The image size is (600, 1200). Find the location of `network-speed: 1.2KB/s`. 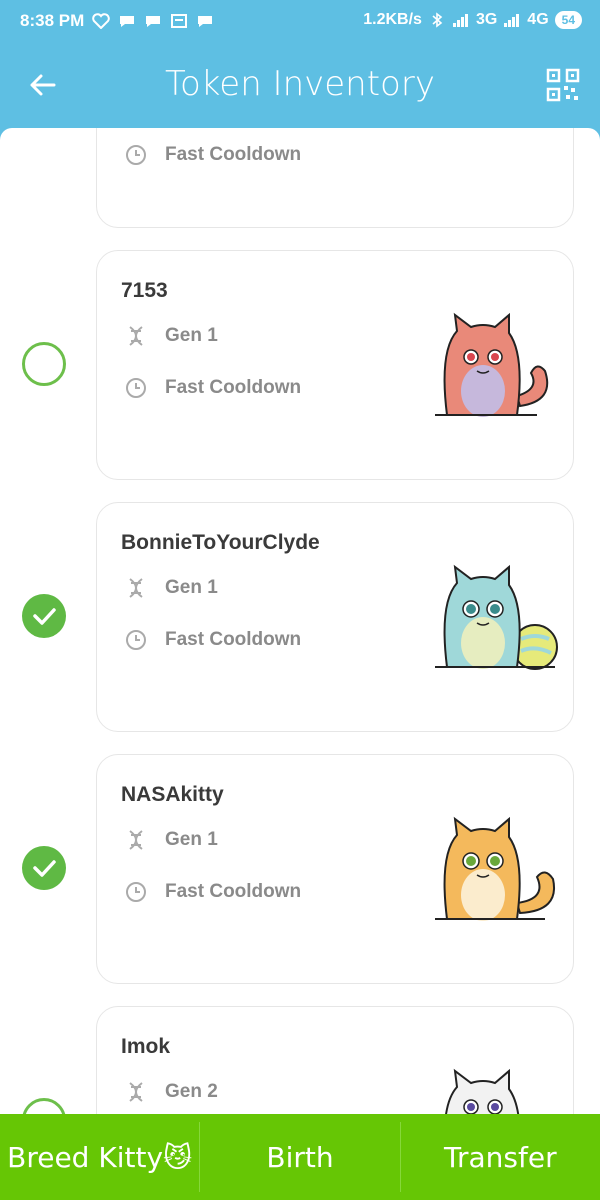

network-speed: 1.2KB/s is located at coordinates (392, 19).